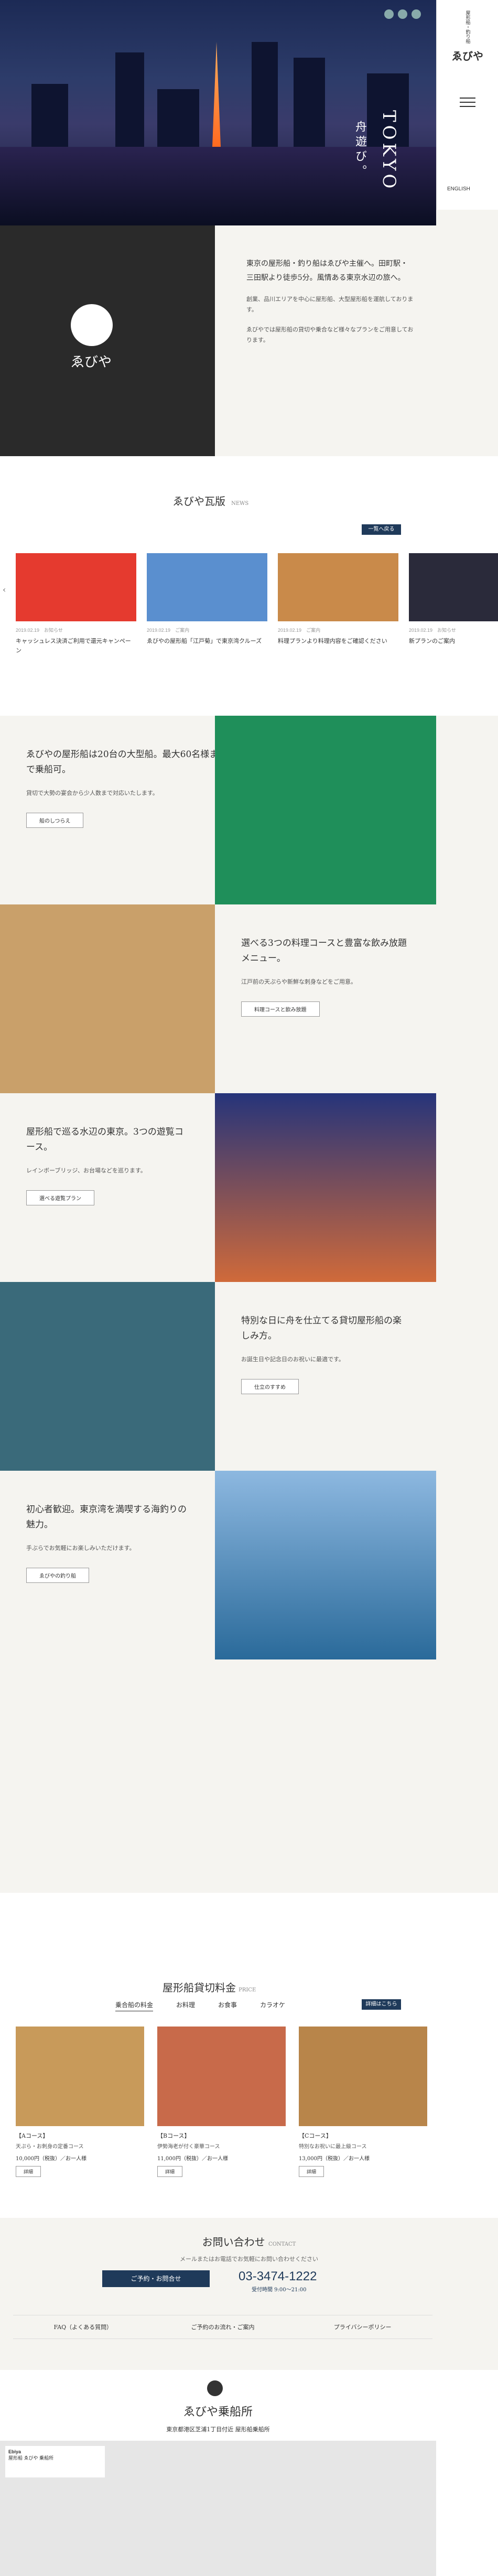 Image resolution: width=498 pixels, height=2576 pixels. What do you see at coordinates (218, 2508) in the screenshot?
I see `map: Ebiya 屋形船 ゑびや 乗船所` at bounding box center [218, 2508].